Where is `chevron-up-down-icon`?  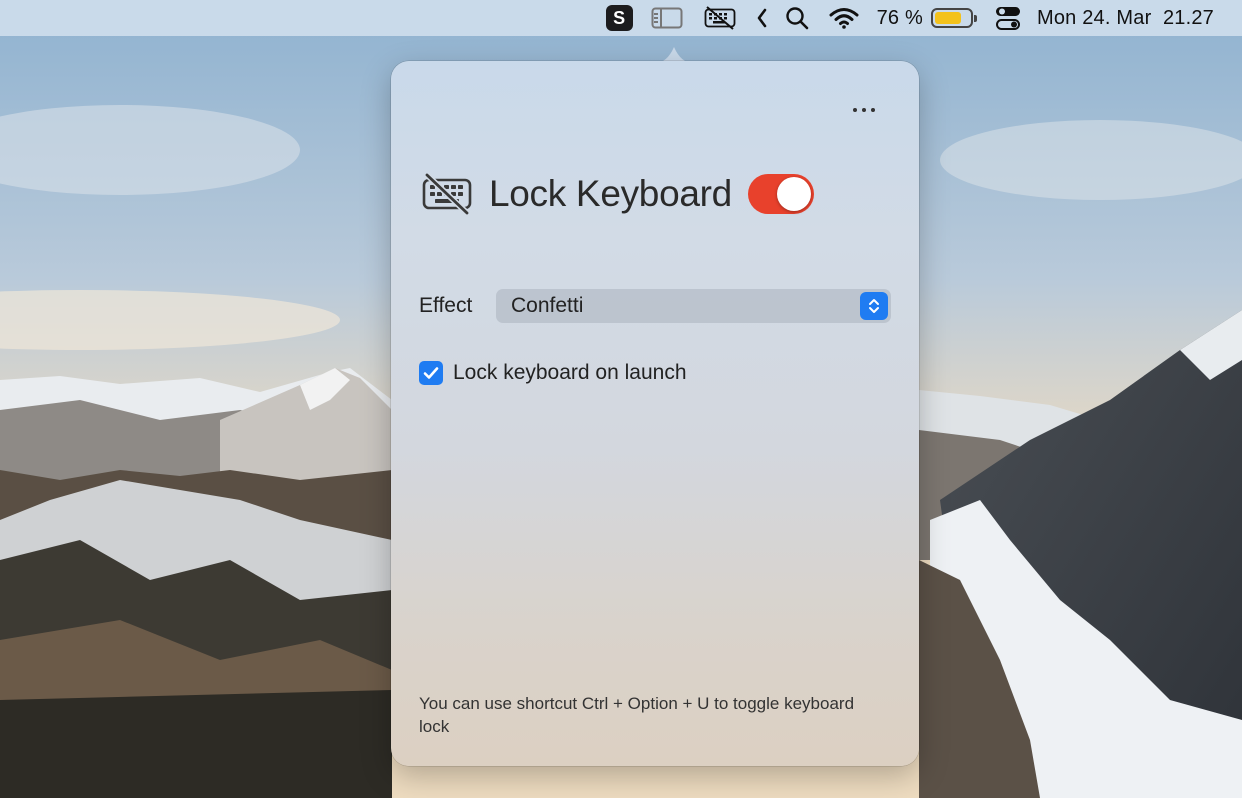
chevron-up-down-icon is located at coordinates (874, 306).